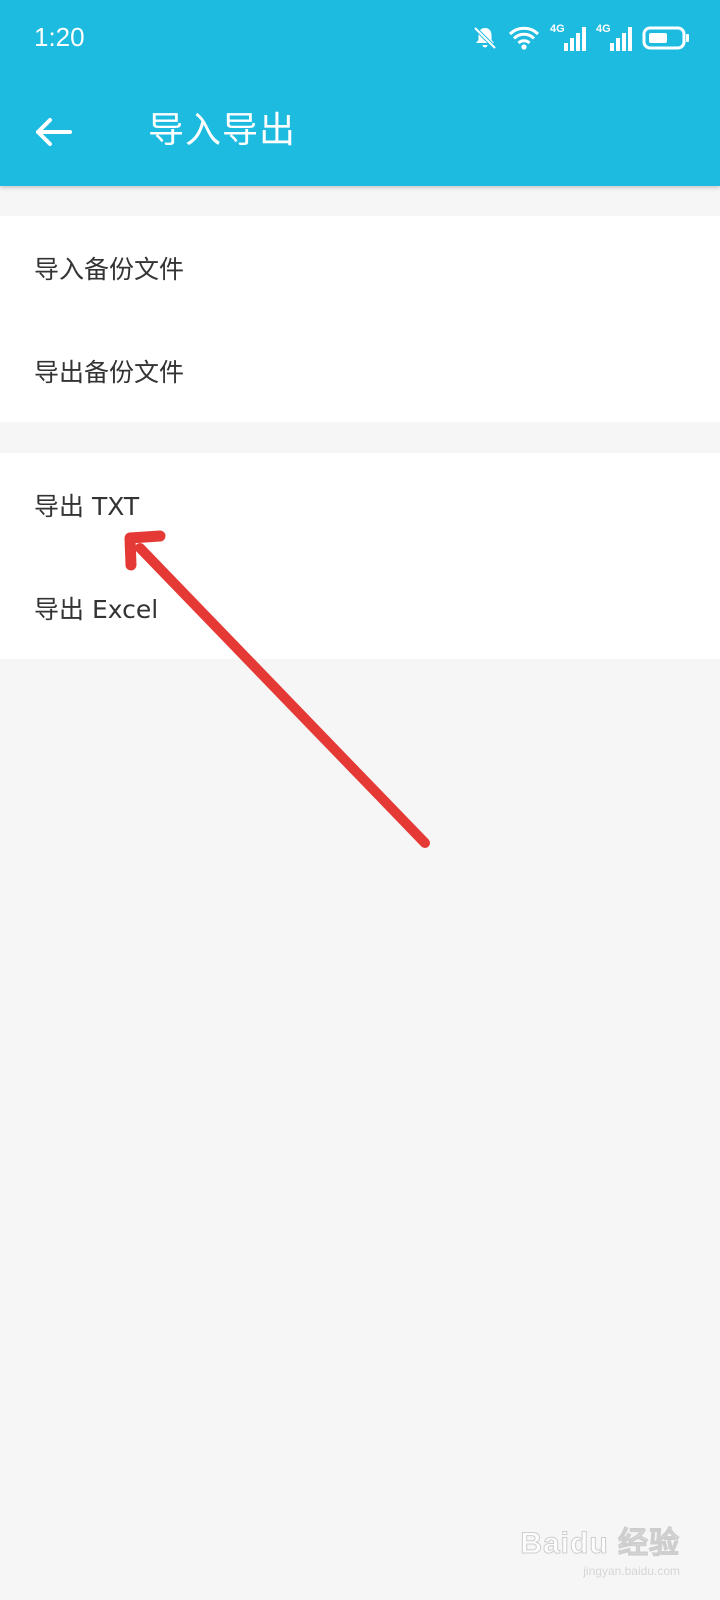 The width and height of the screenshot is (720, 1600). I want to click on arrow-left-icon, so click(54, 134).